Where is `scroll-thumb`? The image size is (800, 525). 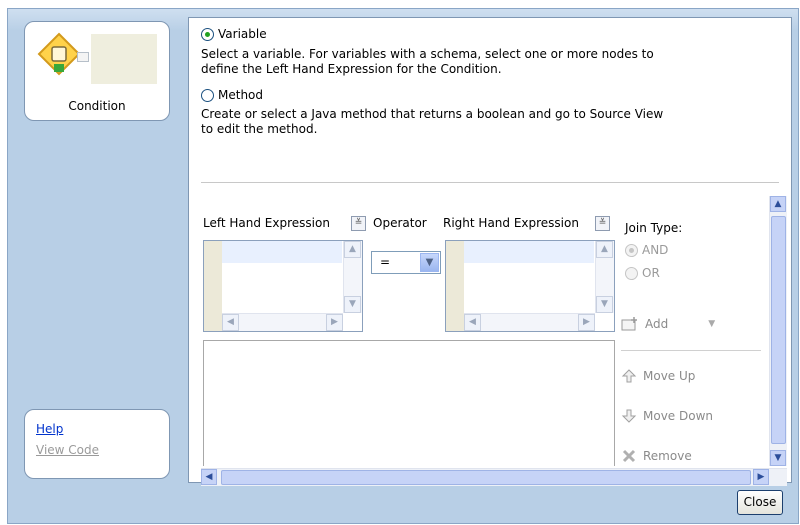 scroll-thumb is located at coordinates (778, 330).